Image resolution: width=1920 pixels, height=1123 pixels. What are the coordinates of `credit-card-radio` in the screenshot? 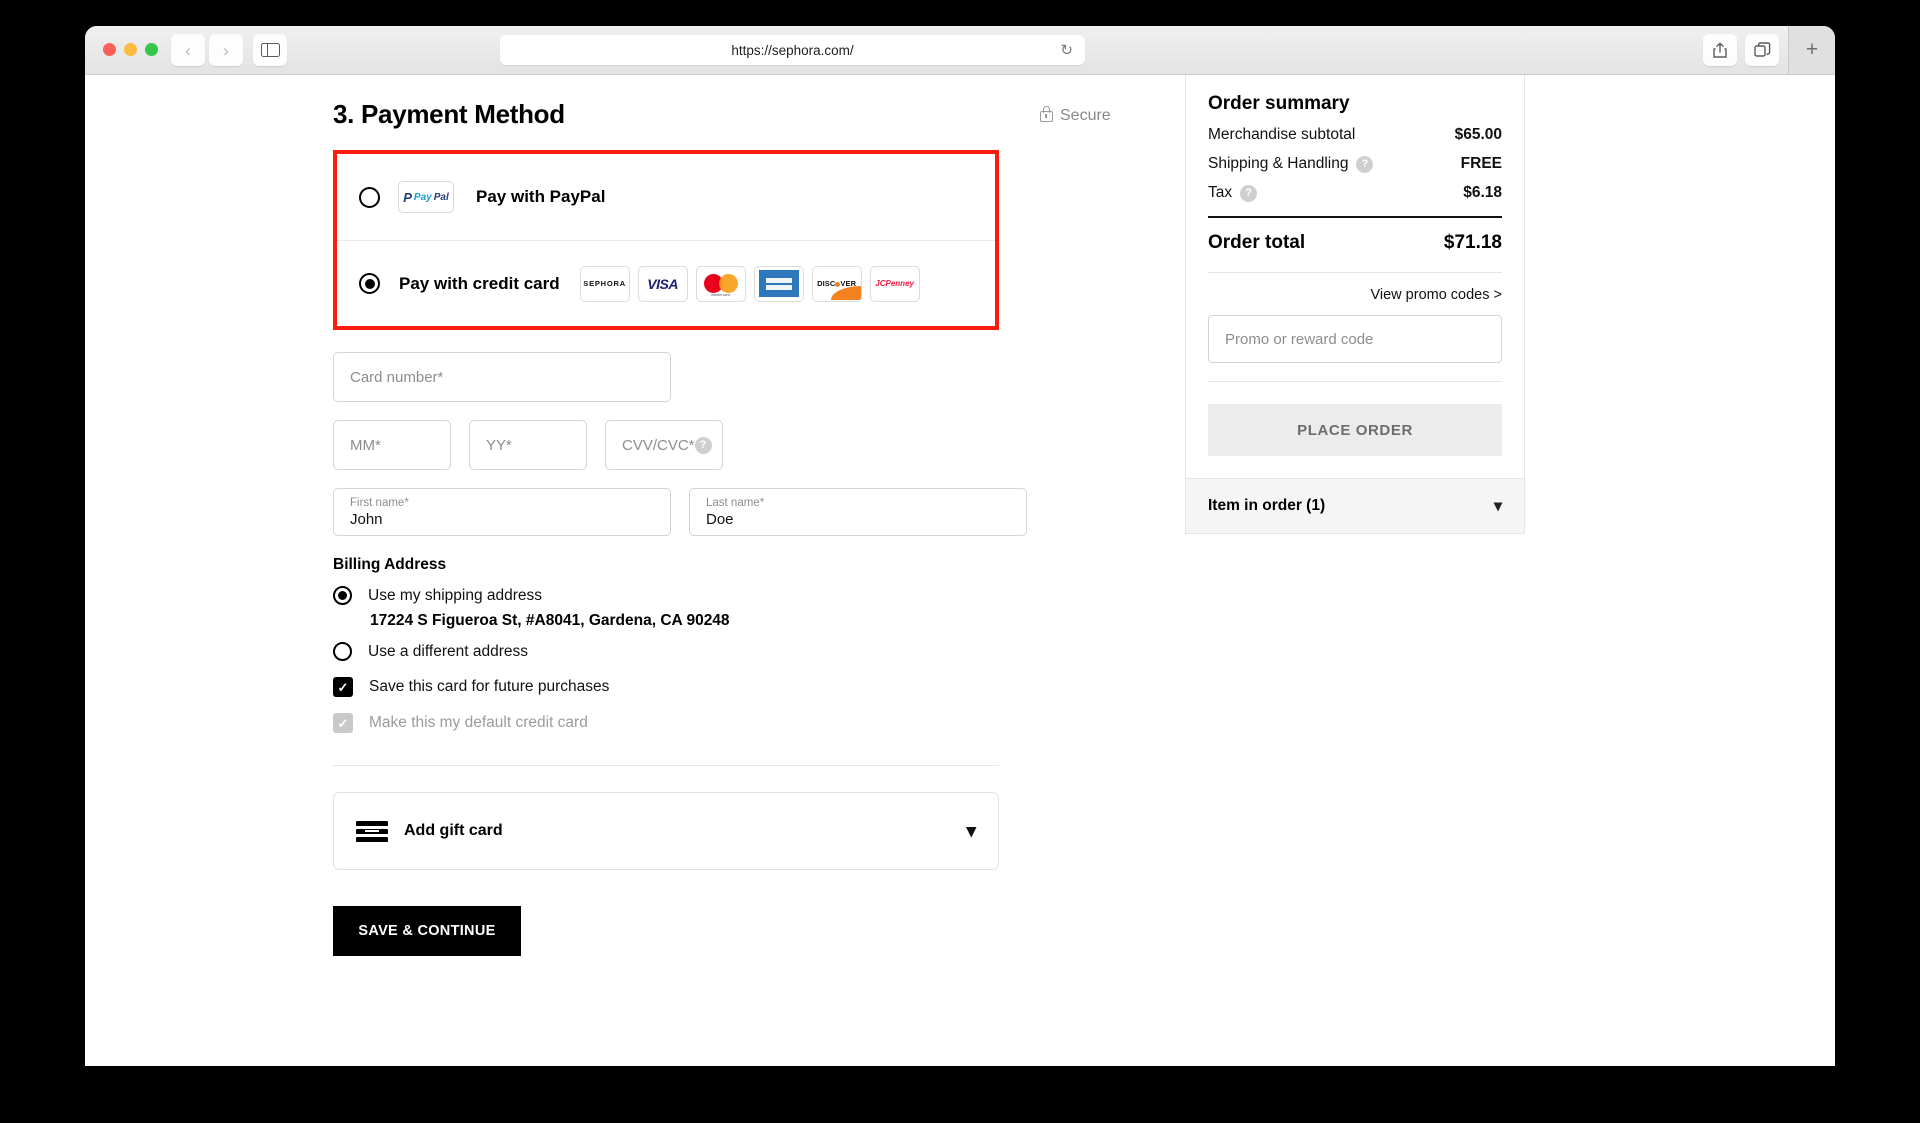 It's located at (369, 283).